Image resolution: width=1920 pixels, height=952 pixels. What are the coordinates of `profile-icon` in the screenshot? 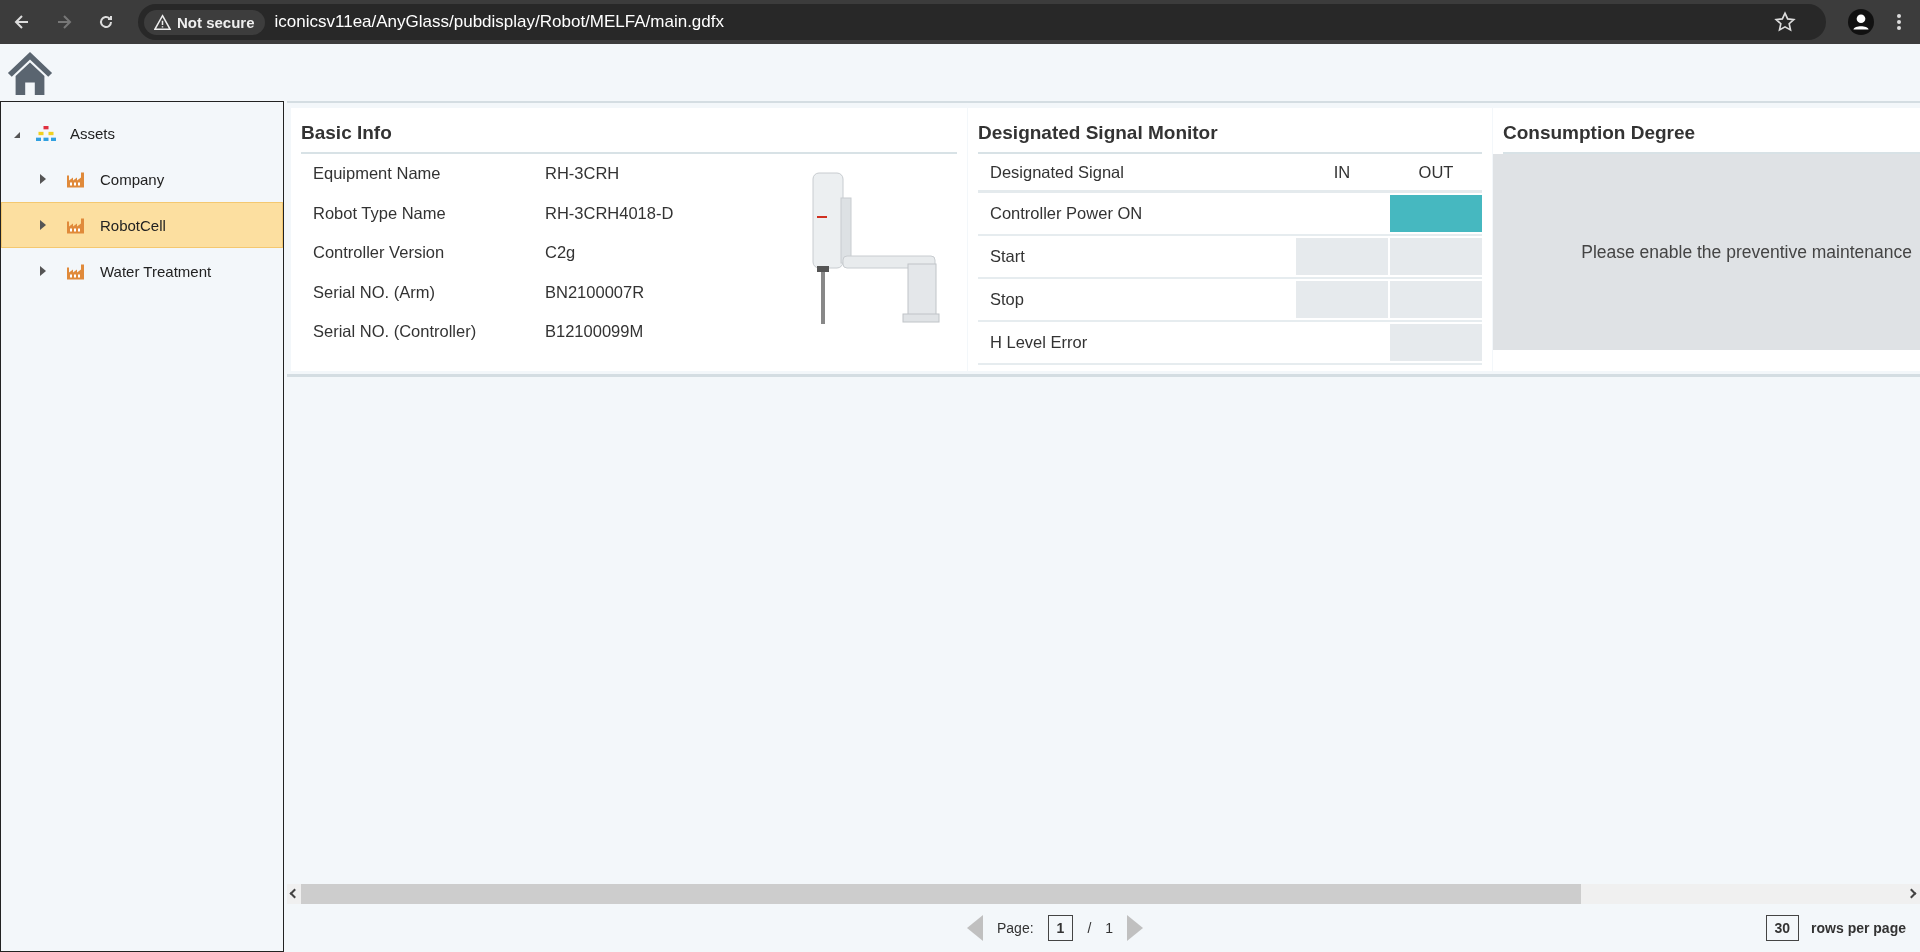 It's located at (1861, 22).